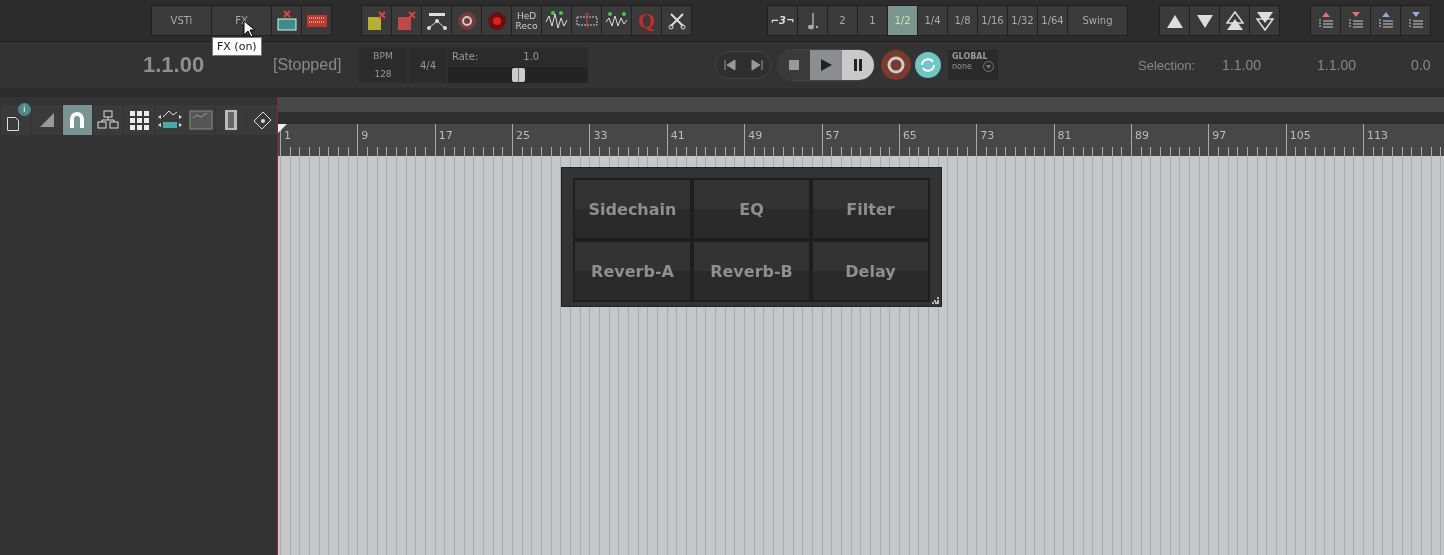 The height and width of the screenshot is (555, 1444). What do you see at coordinates (1064, 135) in the screenshot?
I see `bar-number: 81` at bounding box center [1064, 135].